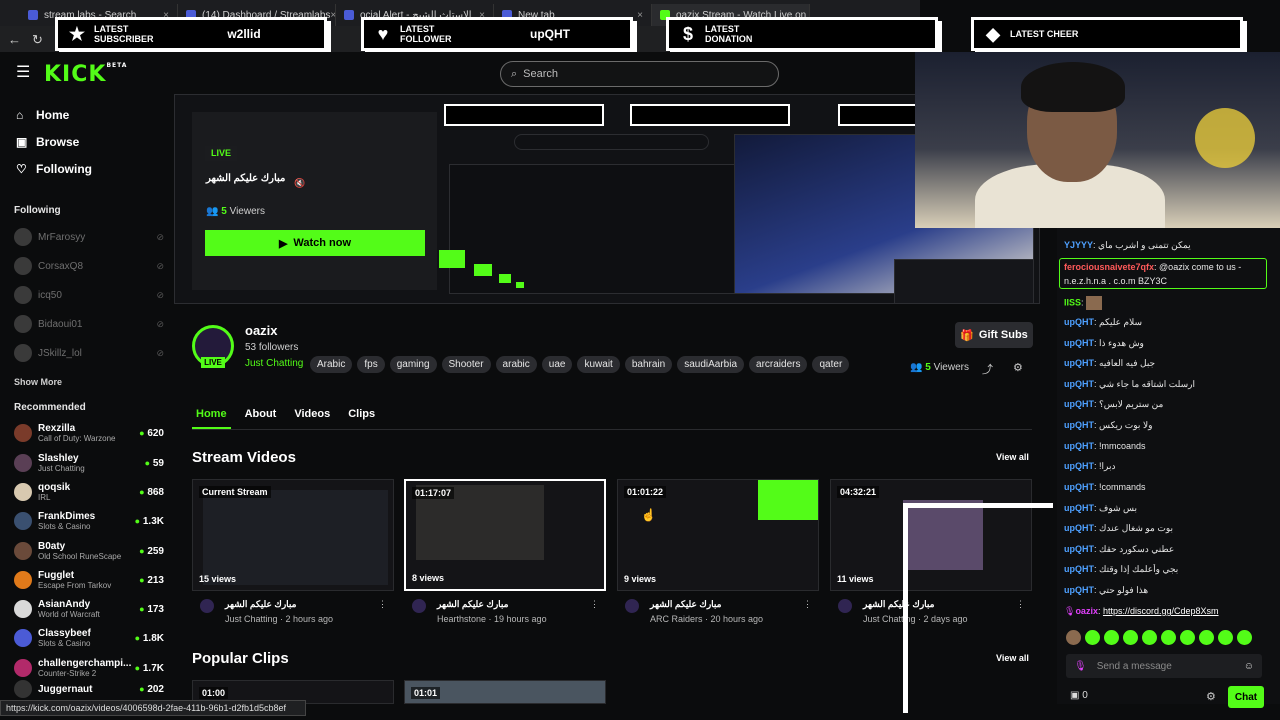 Image resolution: width=1280 pixels, height=720 pixels. Describe the element at coordinates (89, 237) in the screenshot. I see `following-item: MrFarosyy ⊘` at that location.